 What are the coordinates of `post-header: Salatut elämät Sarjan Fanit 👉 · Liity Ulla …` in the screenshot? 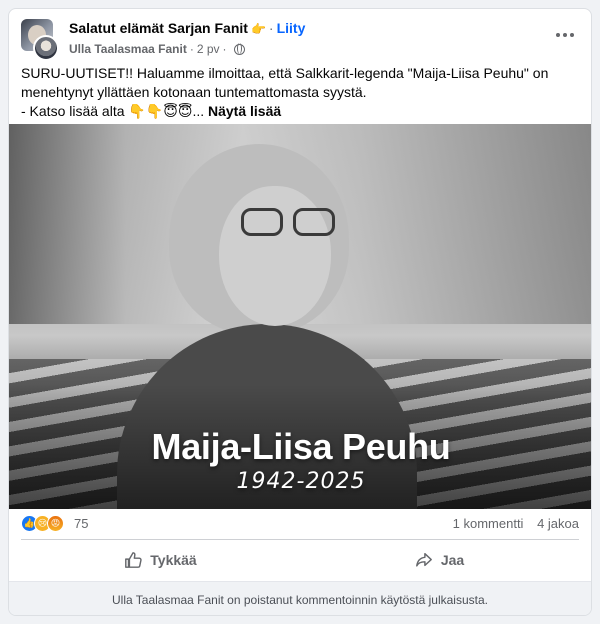 It's located at (300, 41).